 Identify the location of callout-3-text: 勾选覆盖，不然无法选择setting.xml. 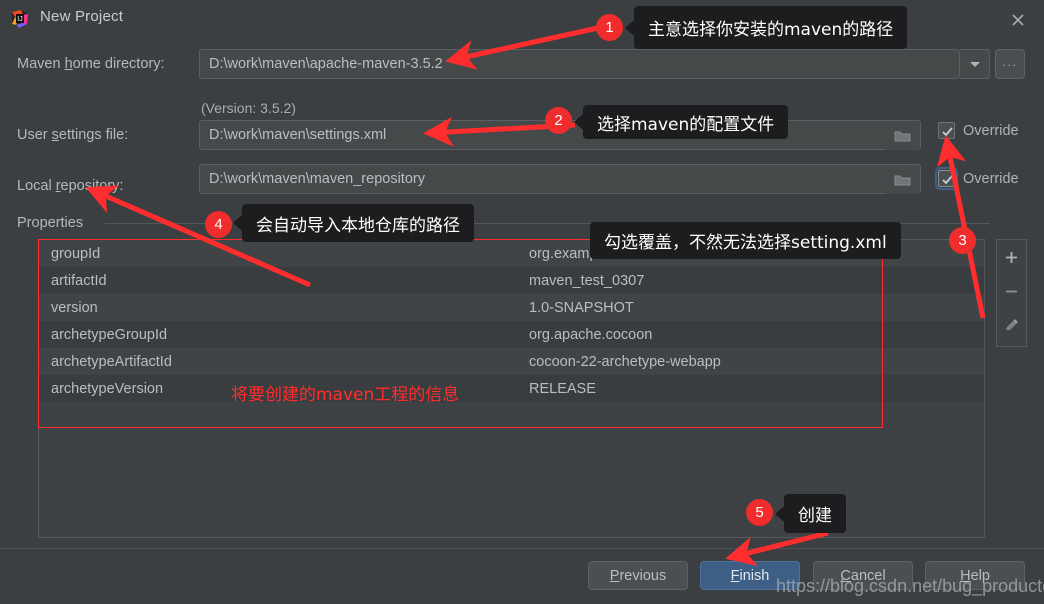
(745, 243).